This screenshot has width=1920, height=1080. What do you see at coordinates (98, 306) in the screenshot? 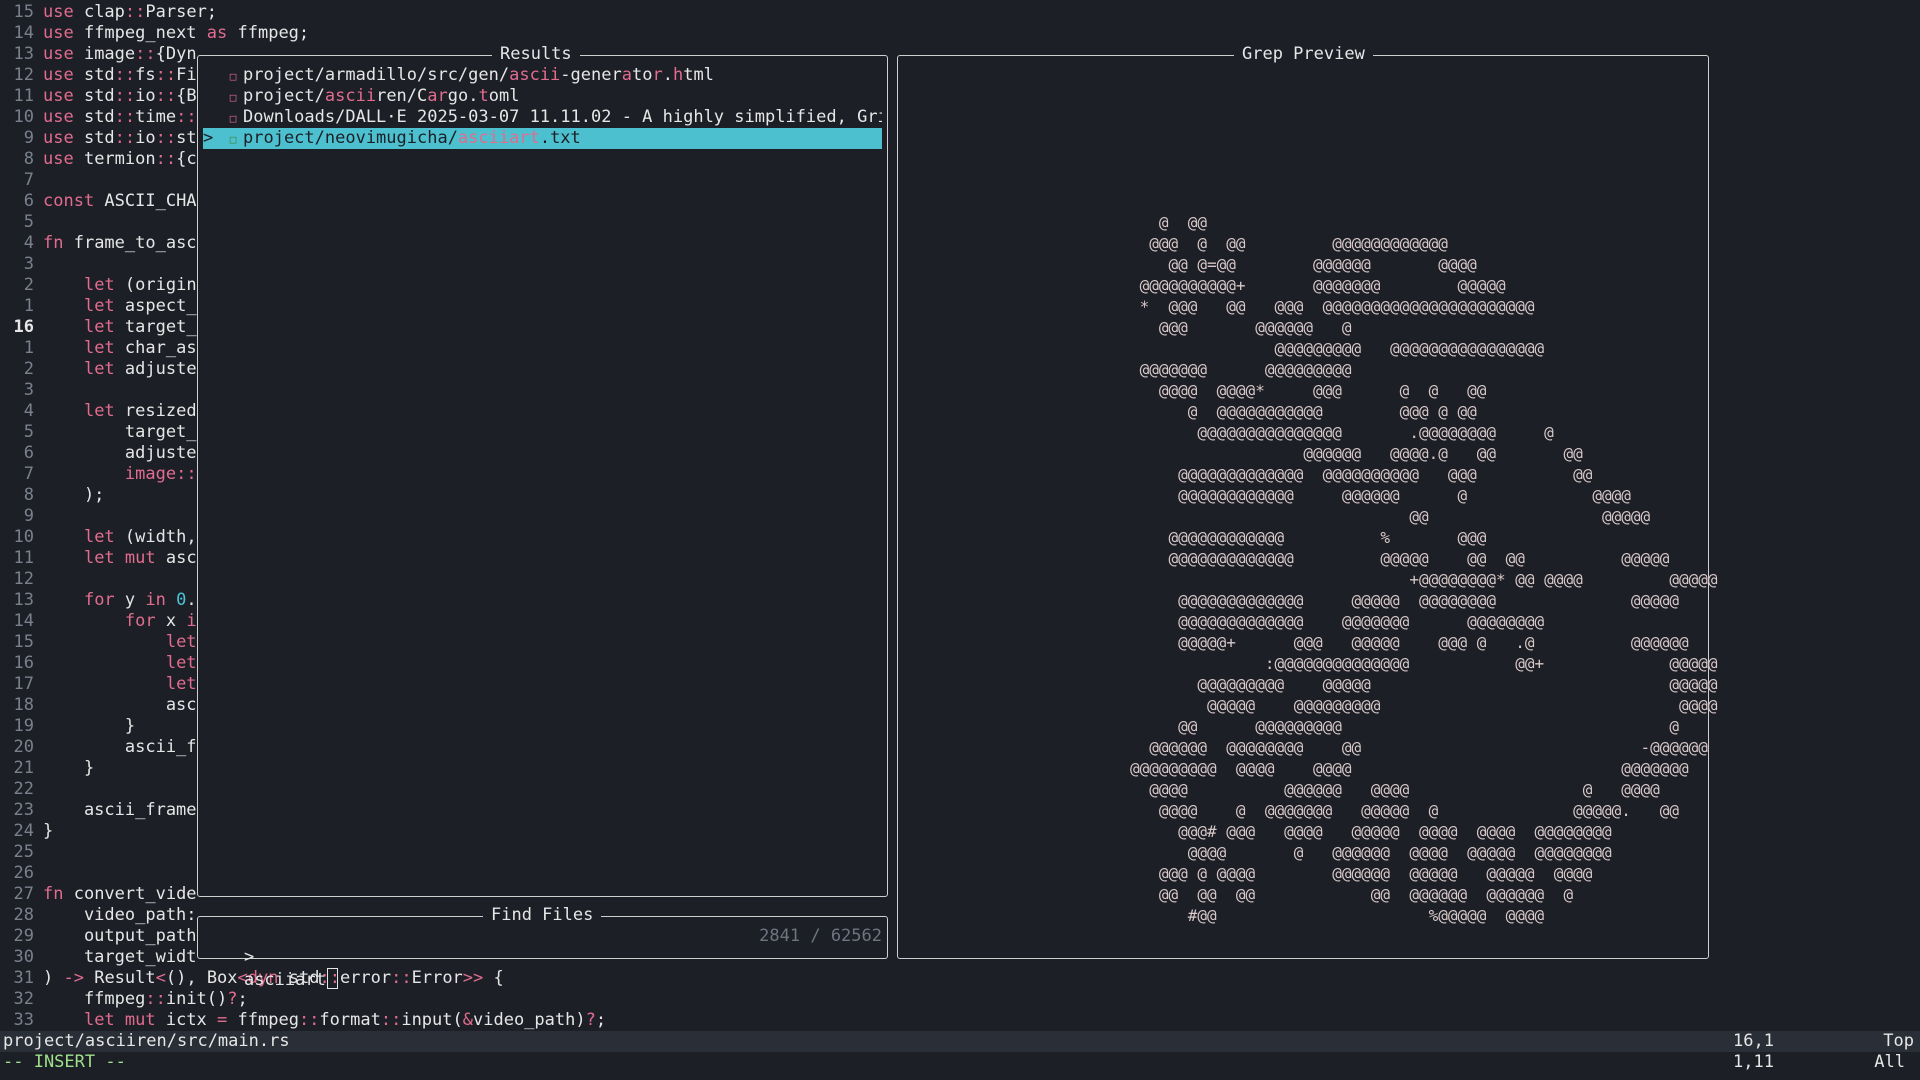
I see `code-line: 1 let aspect_` at bounding box center [98, 306].